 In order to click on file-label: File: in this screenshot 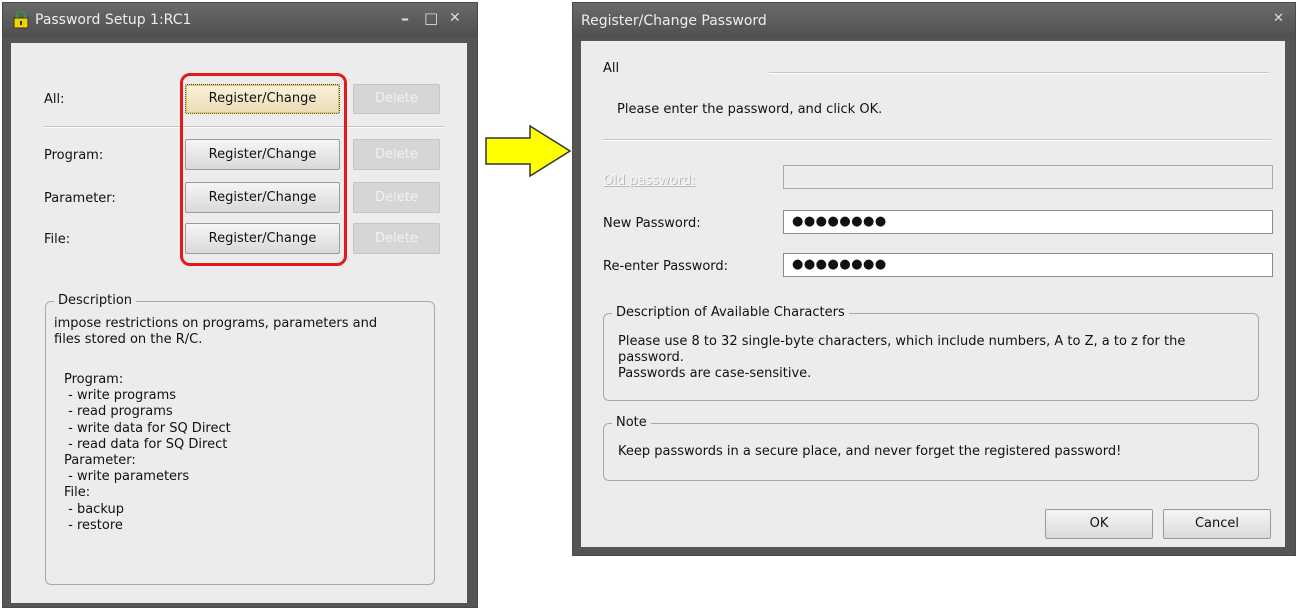, I will do `click(57, 239)`.